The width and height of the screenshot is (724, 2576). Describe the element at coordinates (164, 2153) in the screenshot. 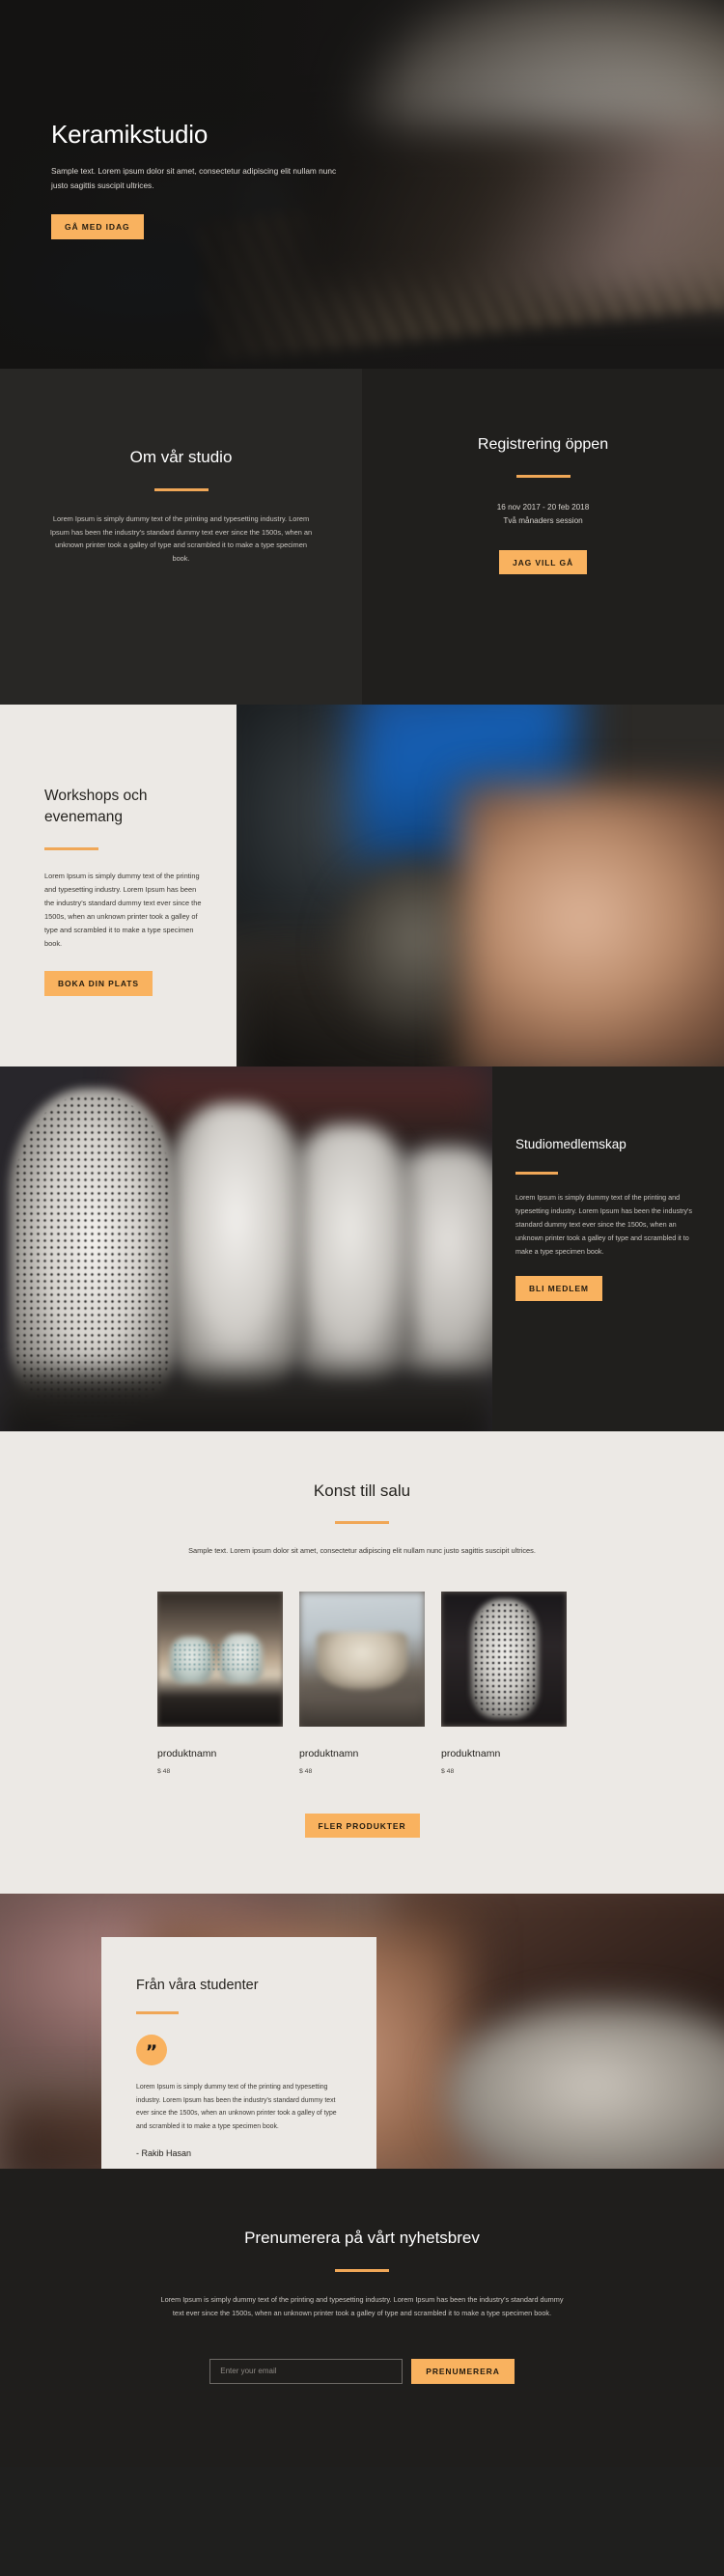

I see `testimonial-author: - Rakib Hasan` at that location.